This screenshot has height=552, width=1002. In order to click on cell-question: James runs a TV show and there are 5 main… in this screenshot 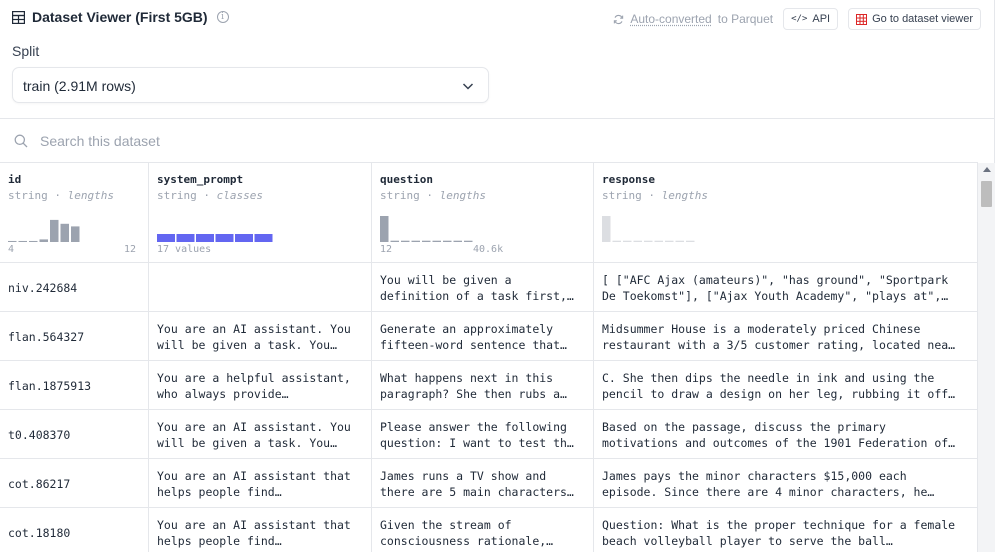, I will do `click(482, 483)`.